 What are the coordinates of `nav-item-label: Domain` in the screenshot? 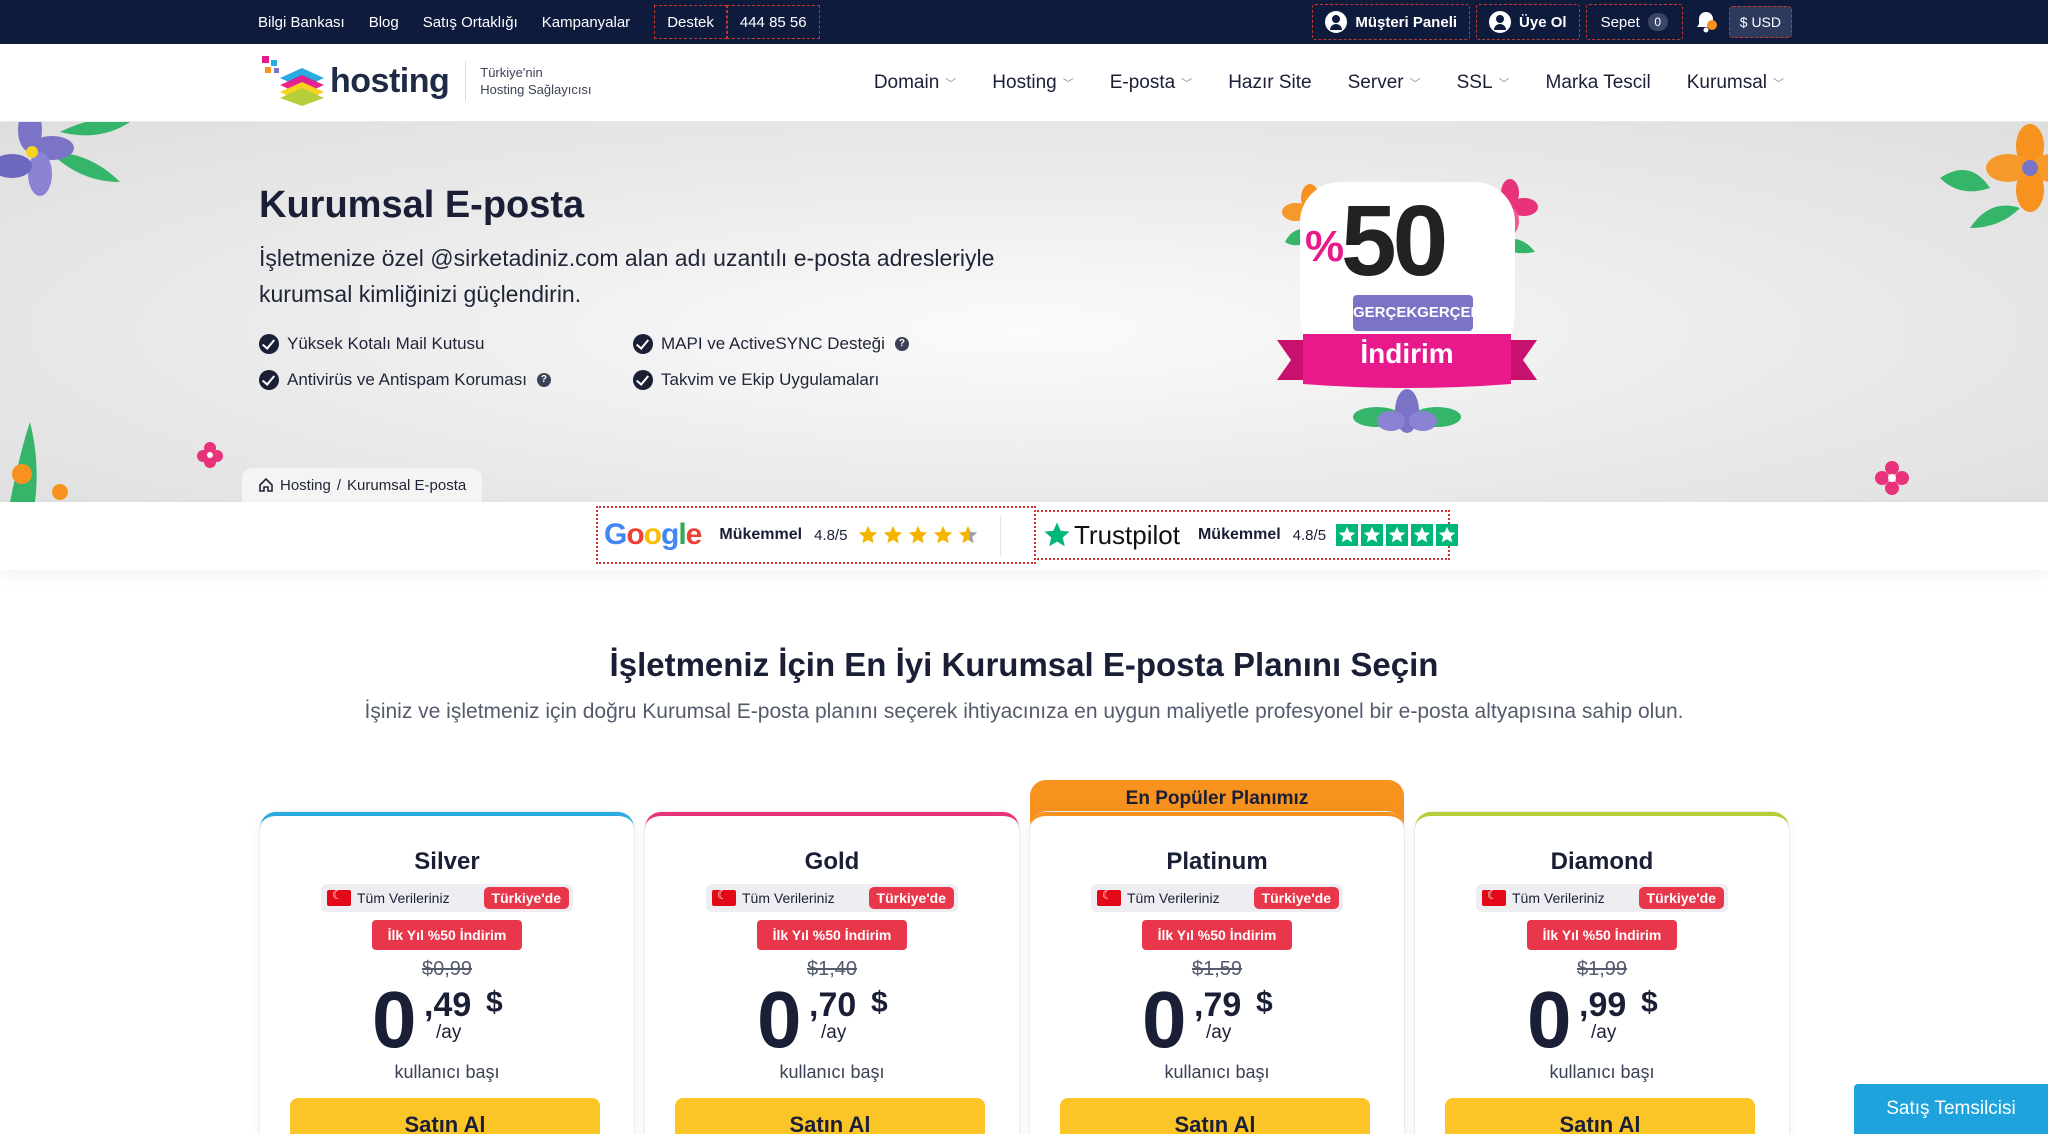 It's located at (906, 82).